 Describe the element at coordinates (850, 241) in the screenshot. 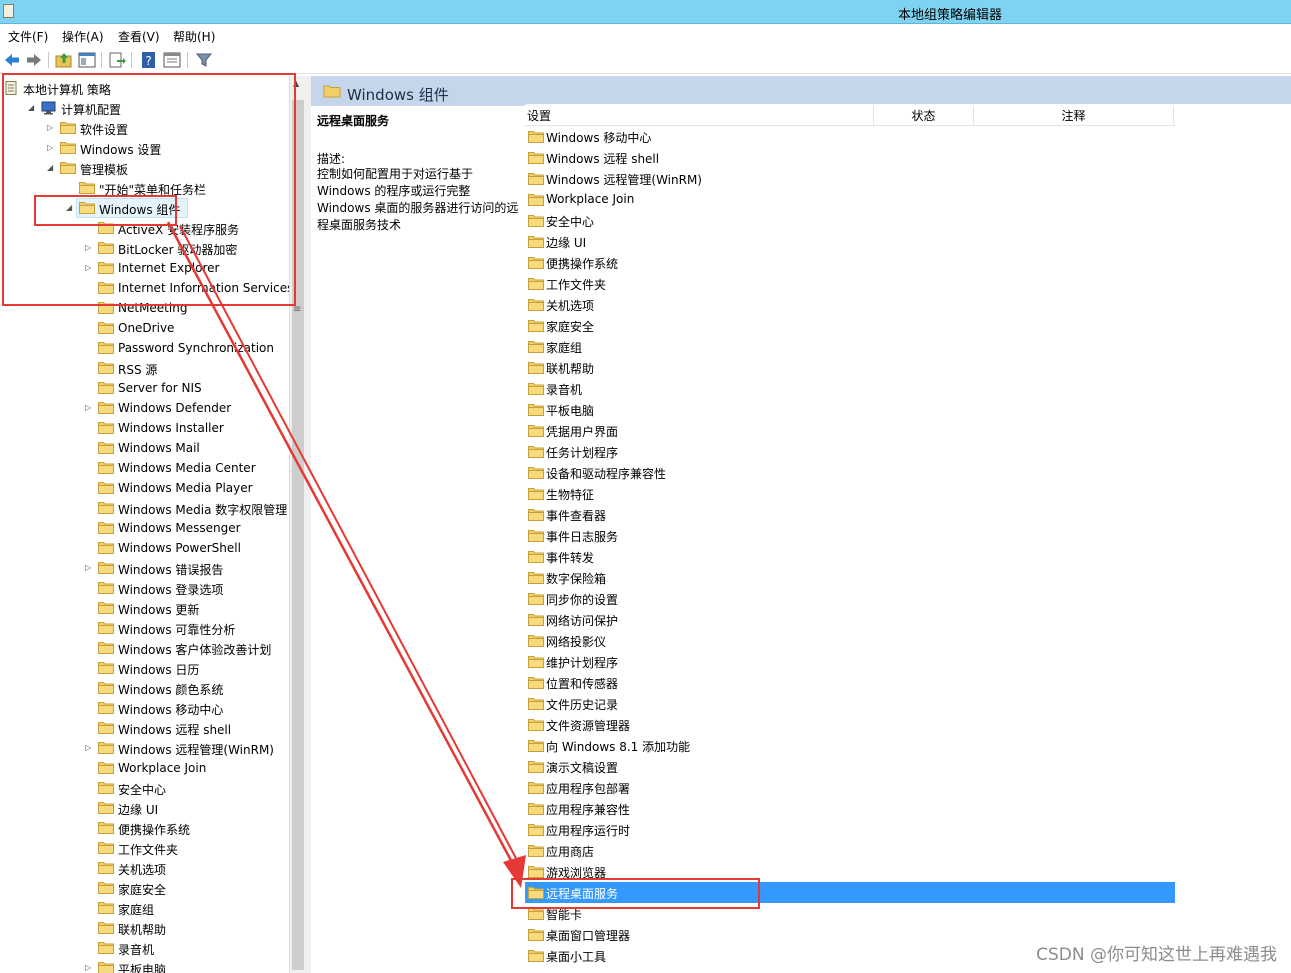

I see `list-item: 边缘 UI` at that location.